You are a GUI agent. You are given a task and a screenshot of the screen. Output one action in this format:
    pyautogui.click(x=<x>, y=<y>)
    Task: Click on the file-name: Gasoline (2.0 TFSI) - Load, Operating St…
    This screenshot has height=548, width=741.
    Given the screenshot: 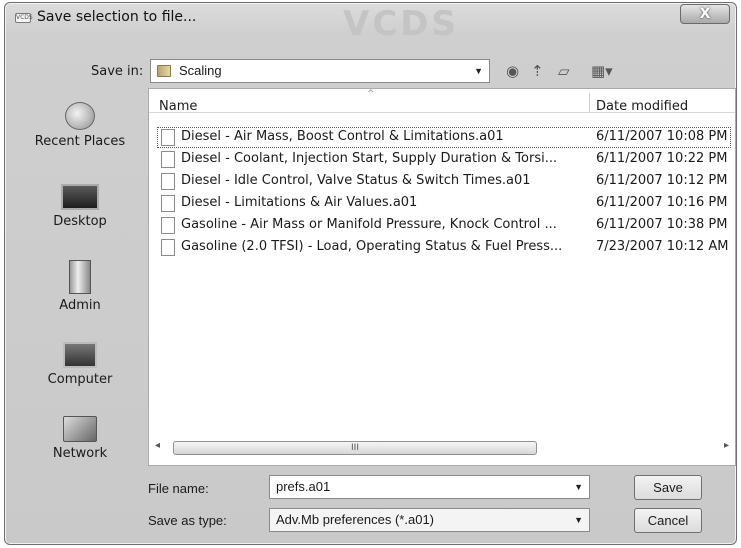 What is the action you would take?
    pyautogui.click(x=372, y=246)
    